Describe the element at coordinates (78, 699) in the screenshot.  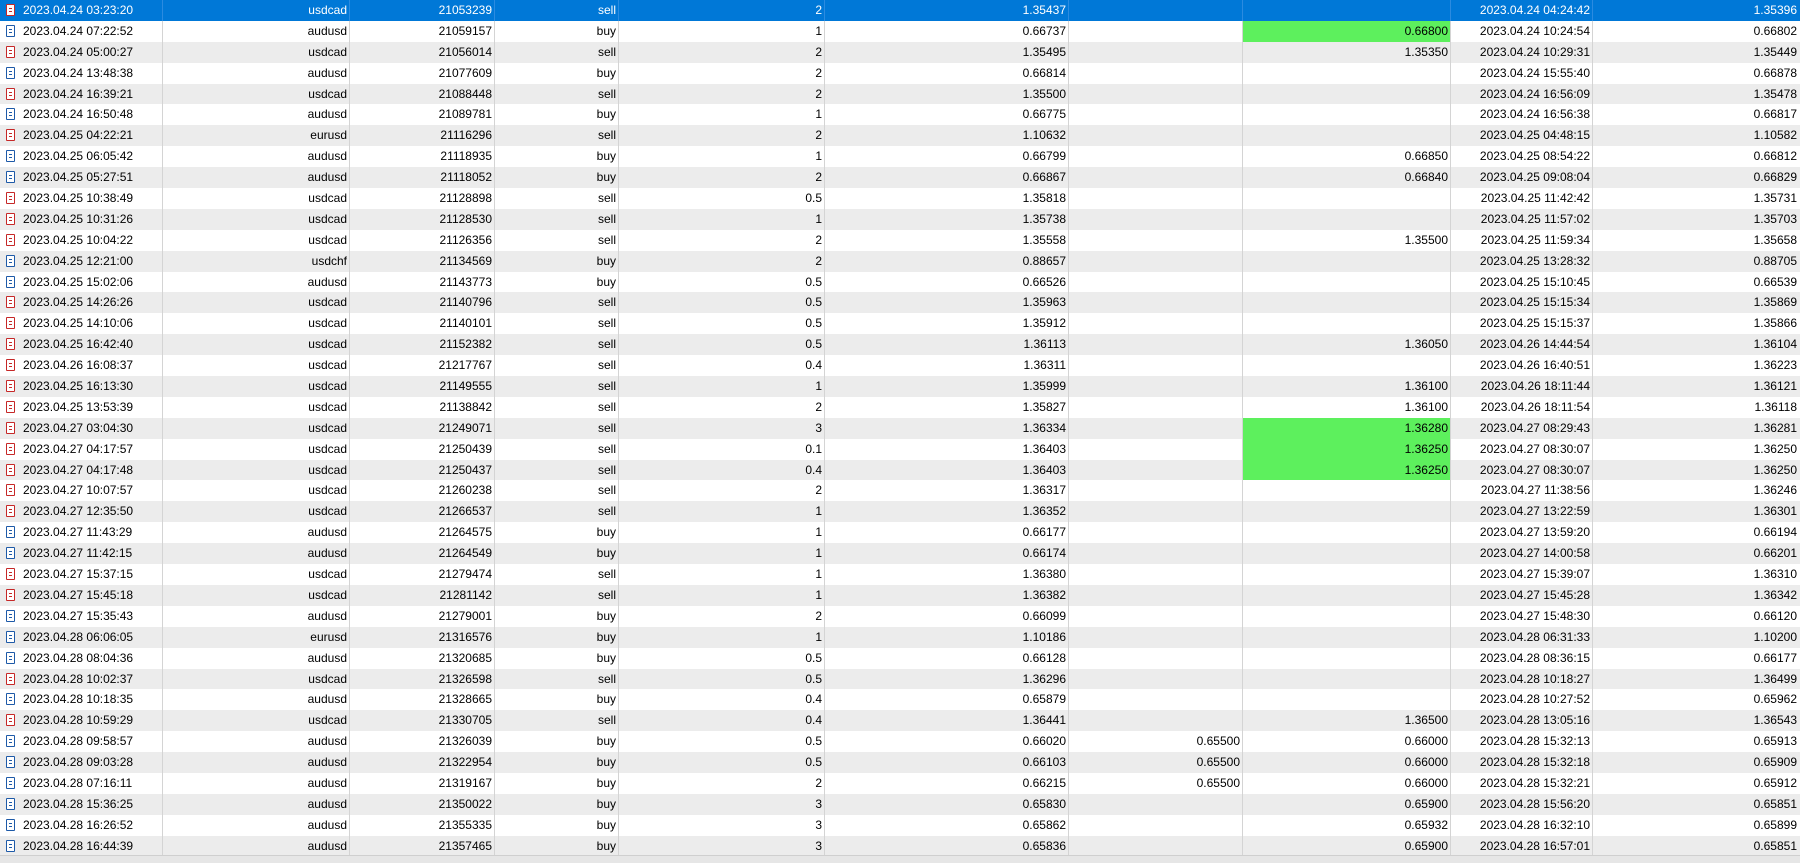
I see `open-time-cell-text: 2023.04.28 10:18:35` at that location.